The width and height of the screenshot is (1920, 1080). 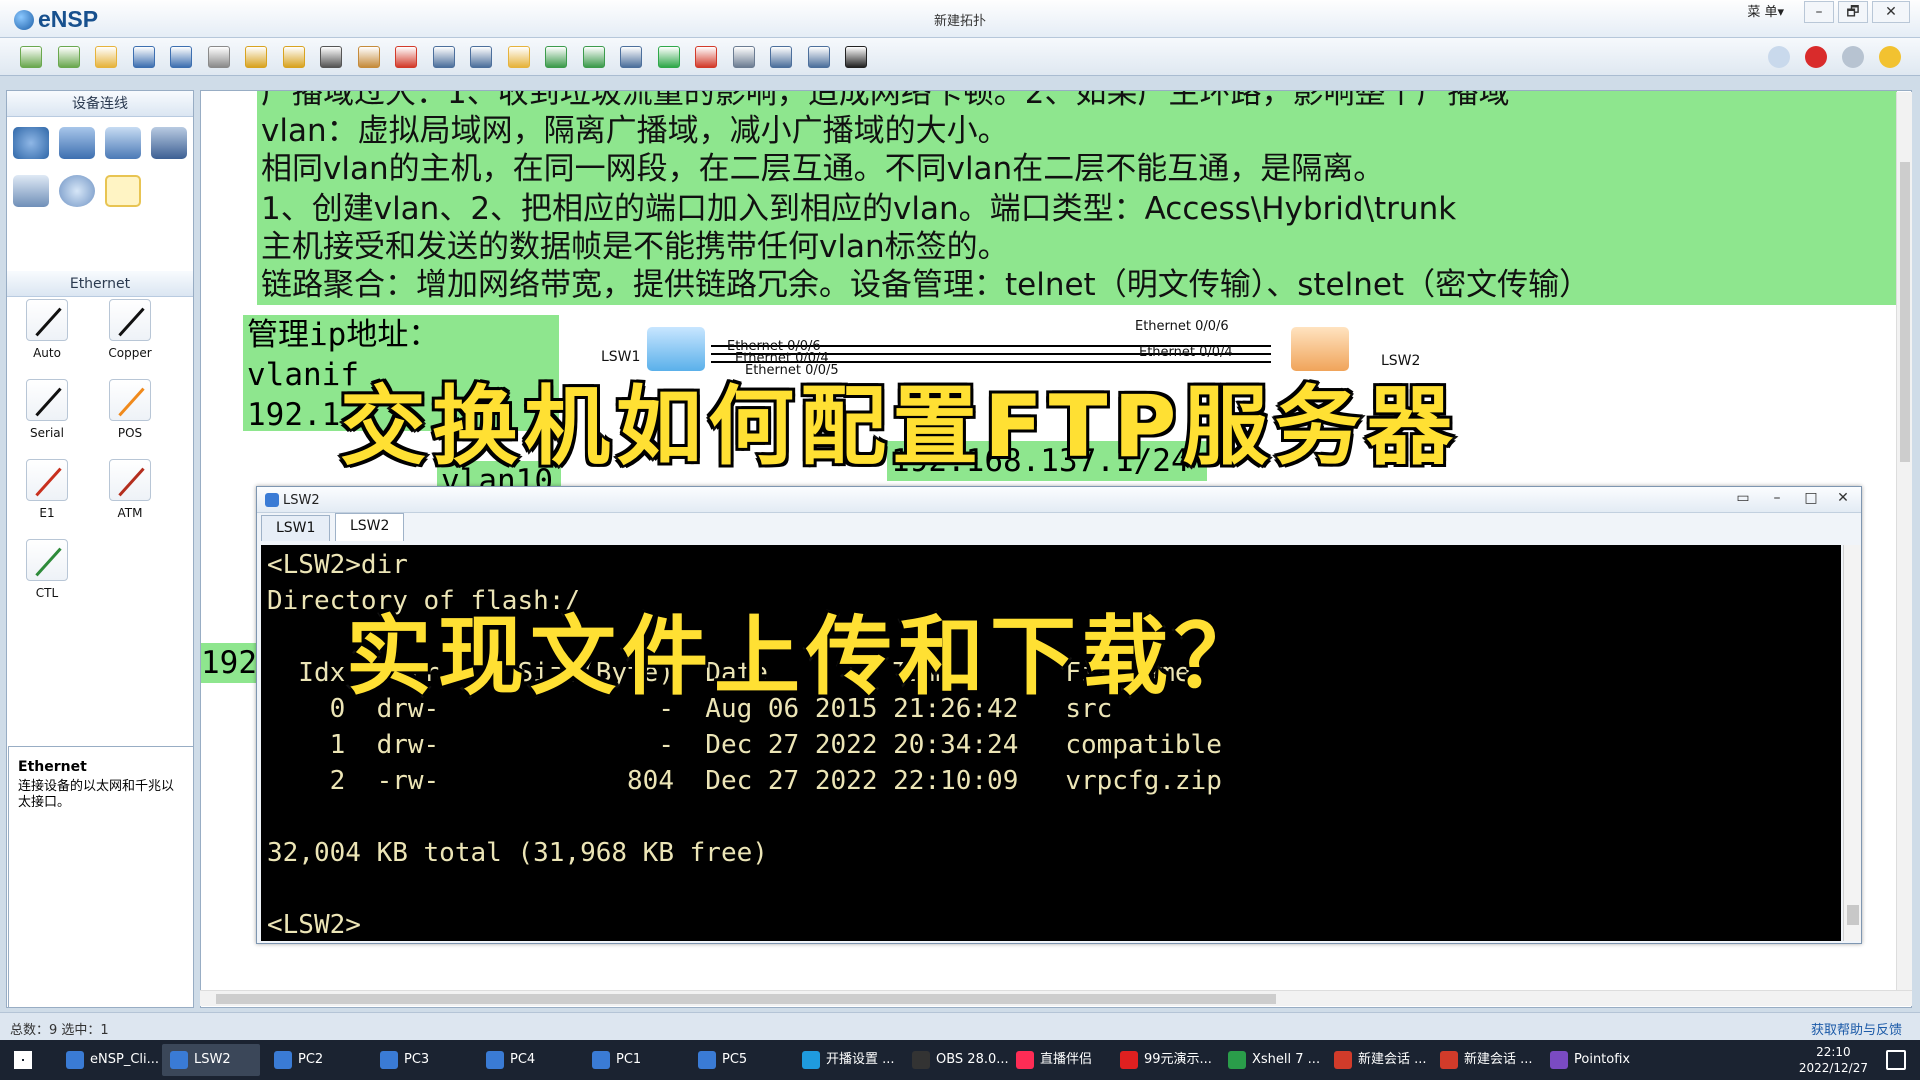 I want to click on stop-device-icon, so click(x=706, y=57).